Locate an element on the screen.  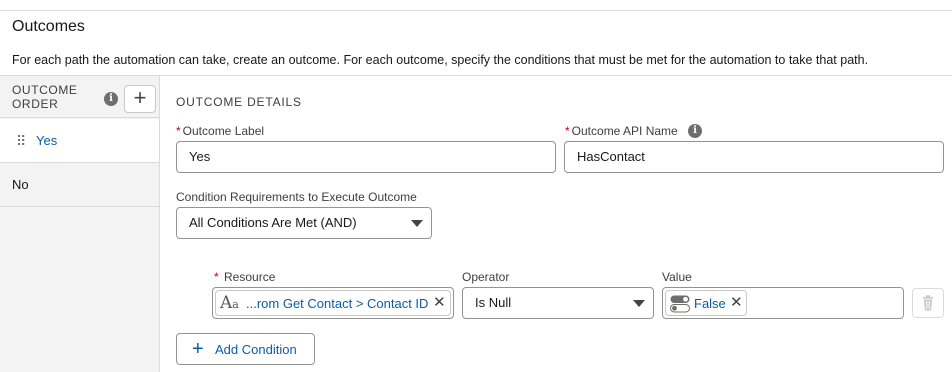
add-outcome-button: + is located at coordinates (140, 99).